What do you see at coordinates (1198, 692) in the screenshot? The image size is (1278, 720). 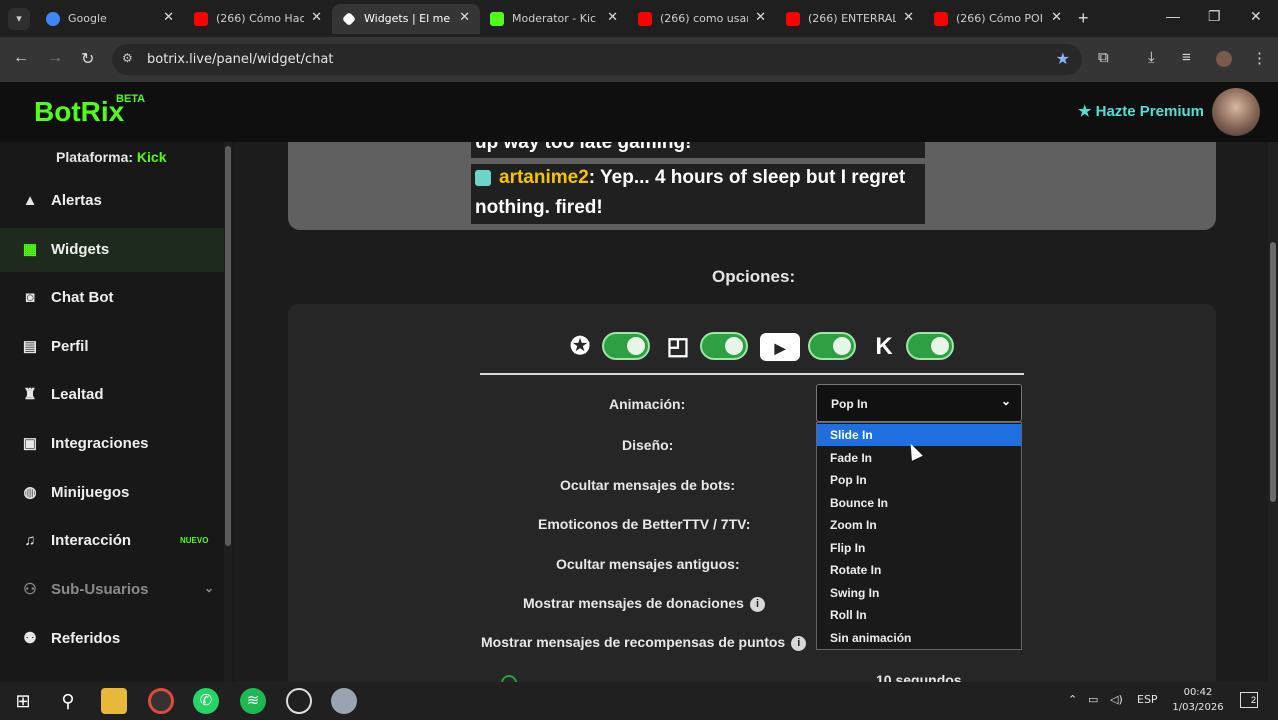 I see `clock-time: 00:42` at bounding box center [1198, 692].